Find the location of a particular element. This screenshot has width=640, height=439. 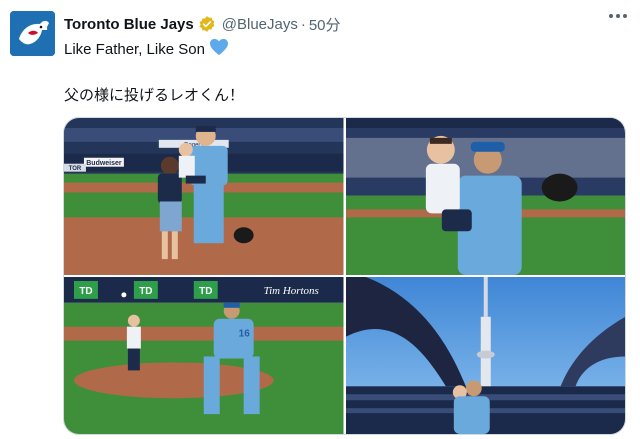

more-options-icon is located at coordinates (618, 16).